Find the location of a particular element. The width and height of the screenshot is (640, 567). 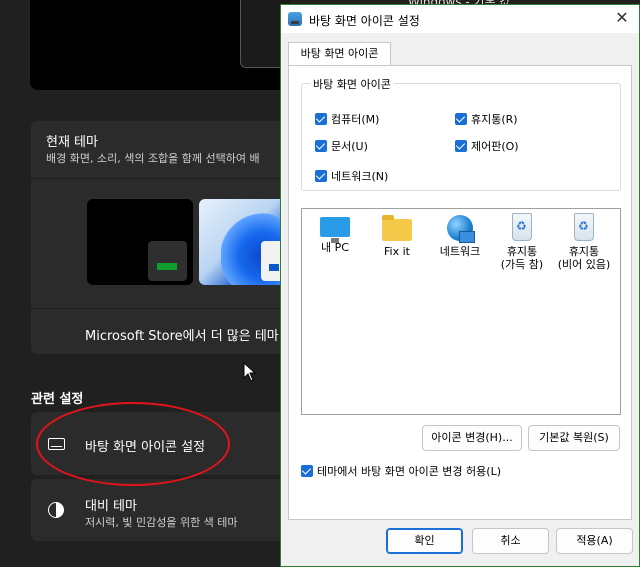

checkbox-label: 제어판(O) is located at coordinates (495, 146).